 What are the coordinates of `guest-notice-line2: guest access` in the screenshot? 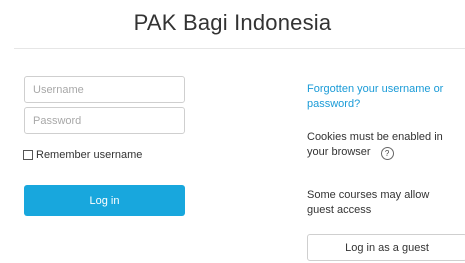 It's located at (339, 210).